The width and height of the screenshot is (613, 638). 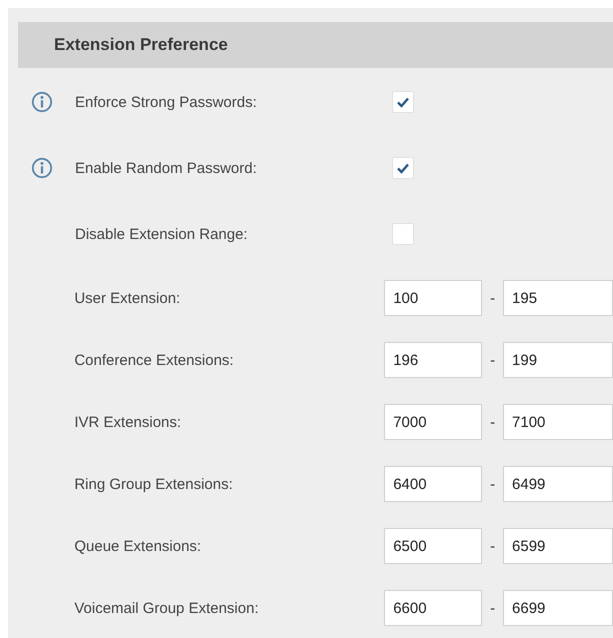 What do you see at coordinates (558, 298) in the screenshot?
I see `input-field: 195` at bounding box center [558, 298].